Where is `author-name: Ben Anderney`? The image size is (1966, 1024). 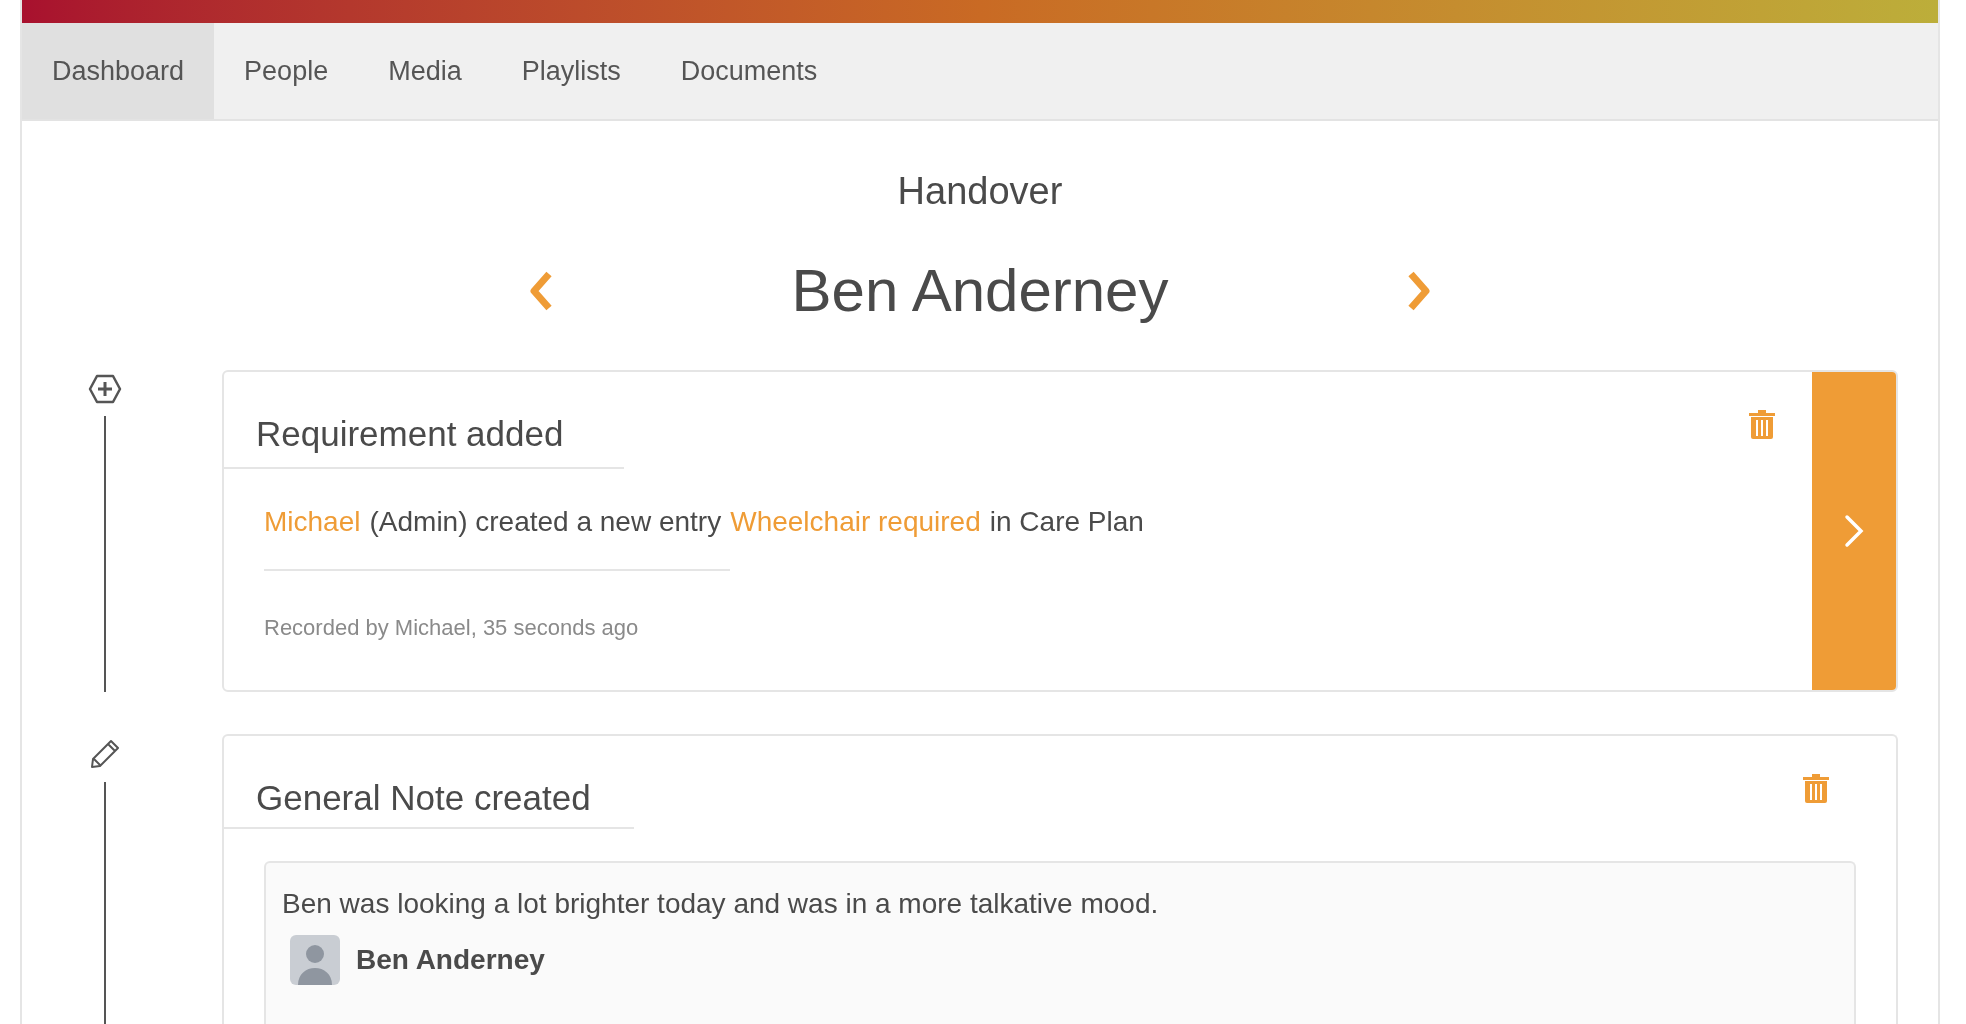 author-name: Ben Anderney is located at coordinates (450, 959).